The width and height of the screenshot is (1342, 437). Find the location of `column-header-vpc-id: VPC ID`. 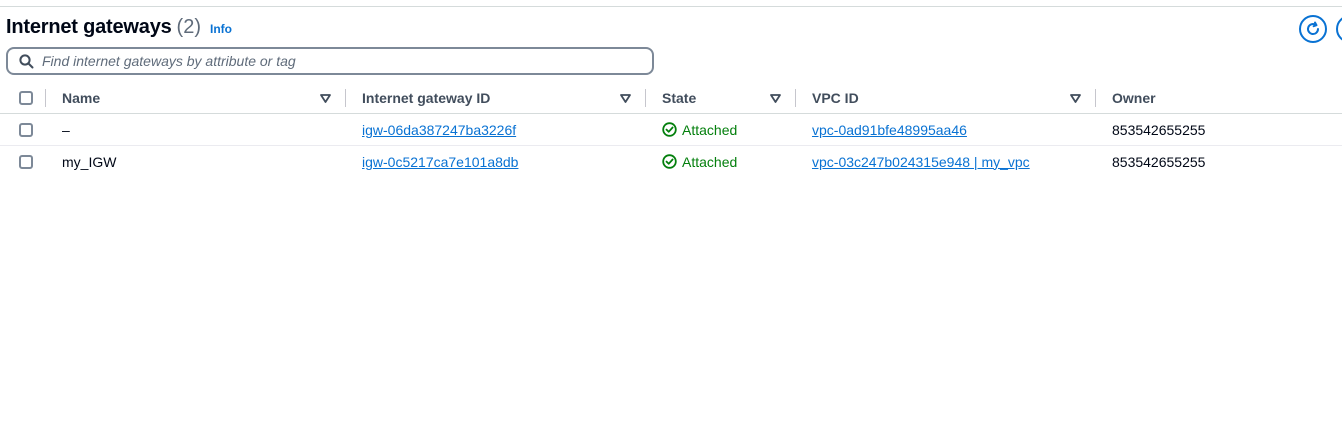

column-header-vpc-id: VPC ID is located at coordinates (835, 97).